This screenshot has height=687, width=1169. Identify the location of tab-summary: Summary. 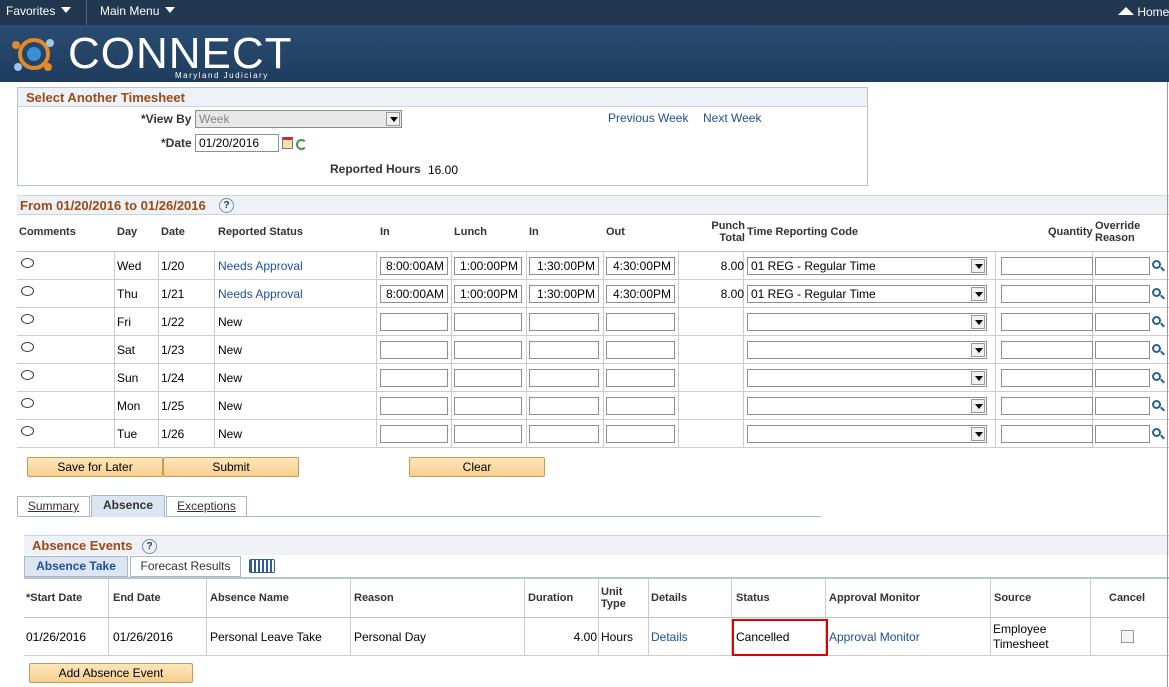
(53, 506).